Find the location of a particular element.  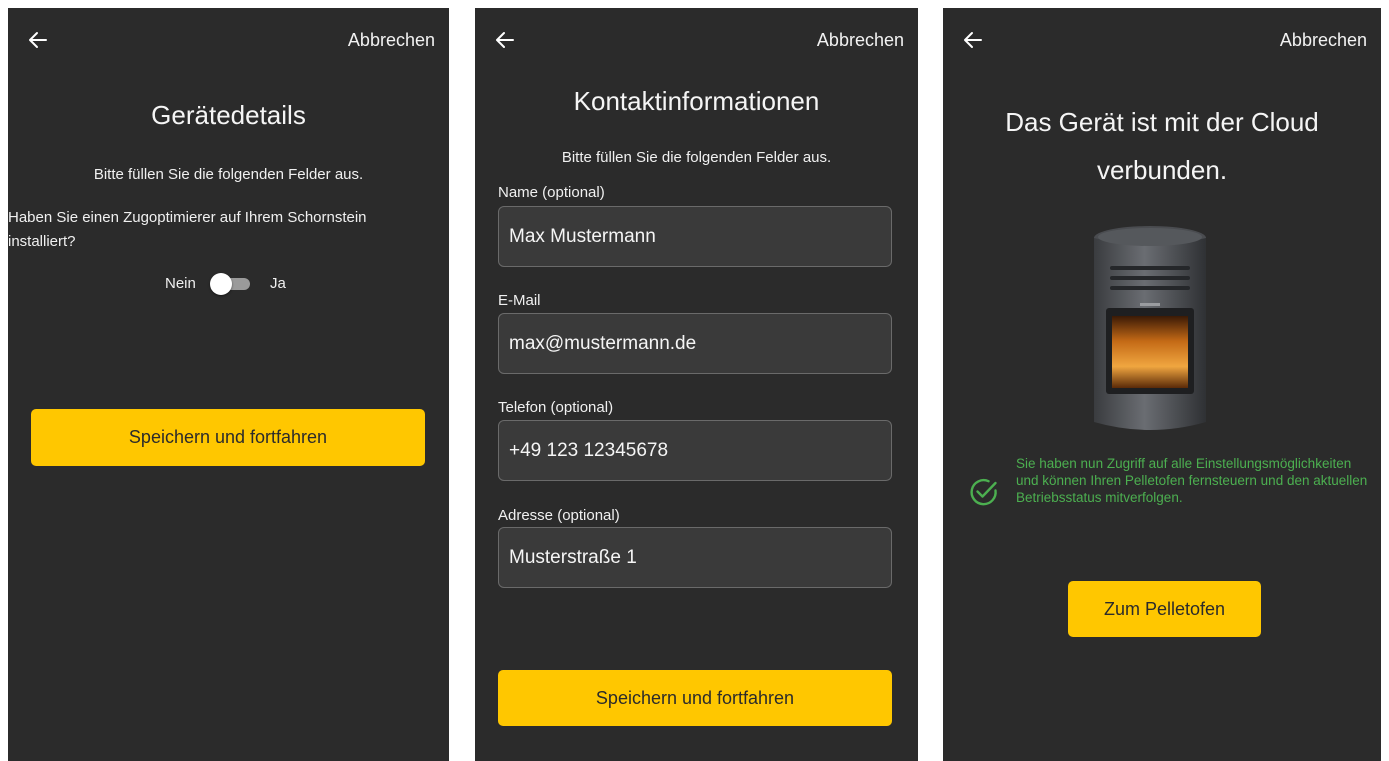

email-field is located at coordinates (695, 343).